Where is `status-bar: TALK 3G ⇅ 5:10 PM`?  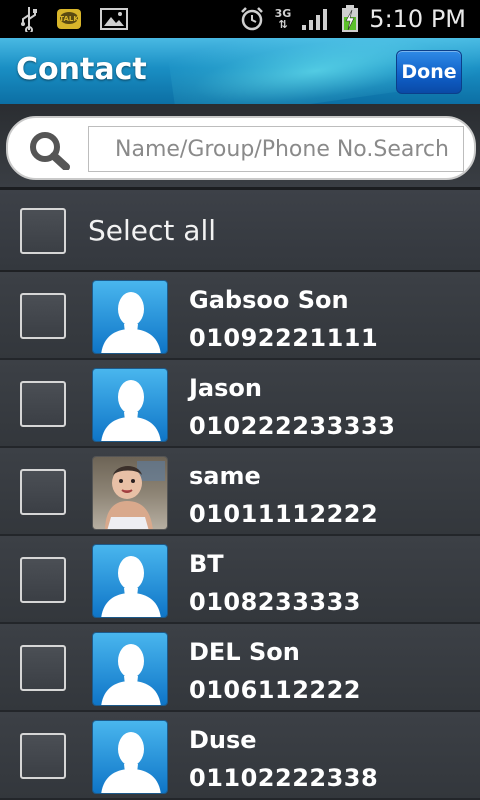
status-bar: TALK 3G ⇅ 5:10 PM is located at coordinates (240, 19).